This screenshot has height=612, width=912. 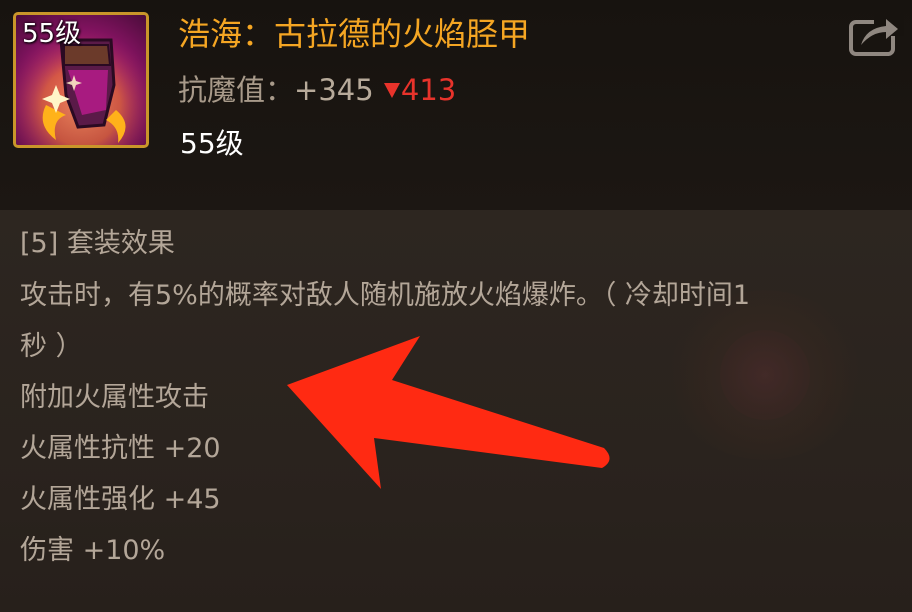 I want to click on set-effect-line: 攻击时，有5%的概率对敌人随机施放火焰爆炸。（ 冷却时间1, so click(x=385, y=295).